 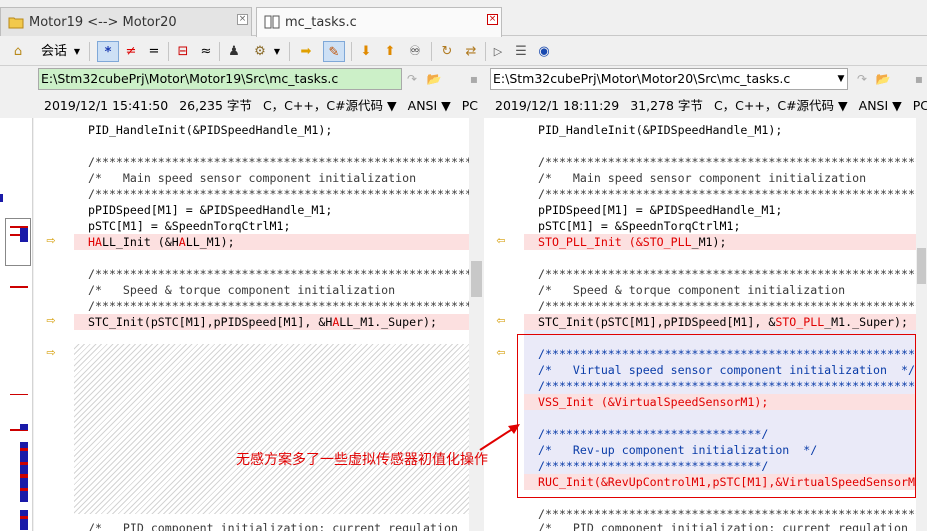 What do you see at coordinates (18, 51) in the screenshot?
I see `home-icon: ⌂` at bounding box center [18, 51].